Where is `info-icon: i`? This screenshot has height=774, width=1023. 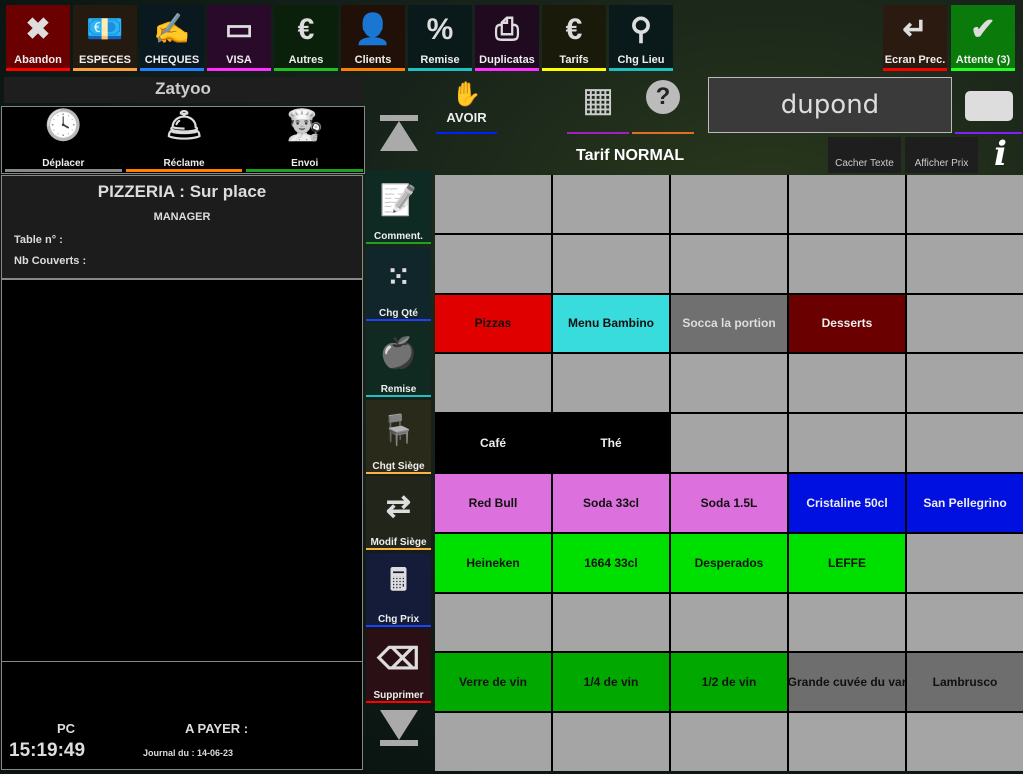
info-icon: i is located at coordinates (1000, 154).